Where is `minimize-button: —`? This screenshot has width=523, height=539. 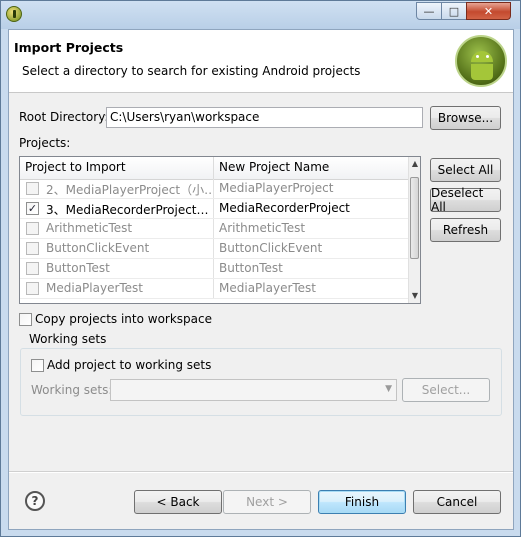 minimize-button: — is located at coordinates (429, 11).